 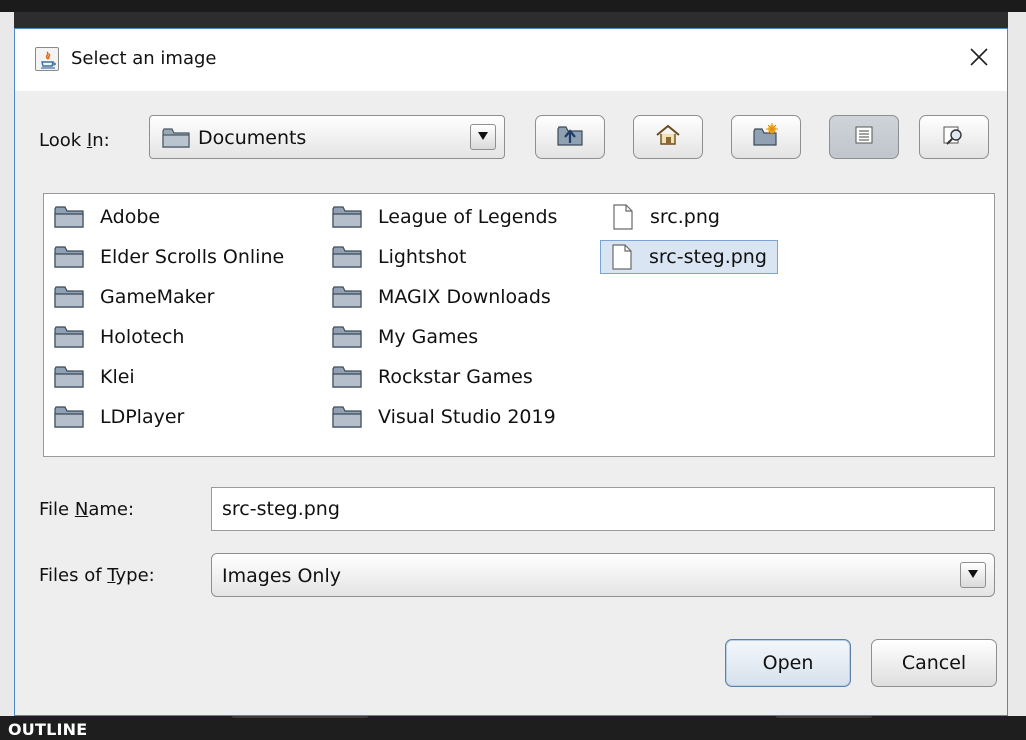 I want to click on folder-list-item: Lightshot, so click(x=399, y=257).